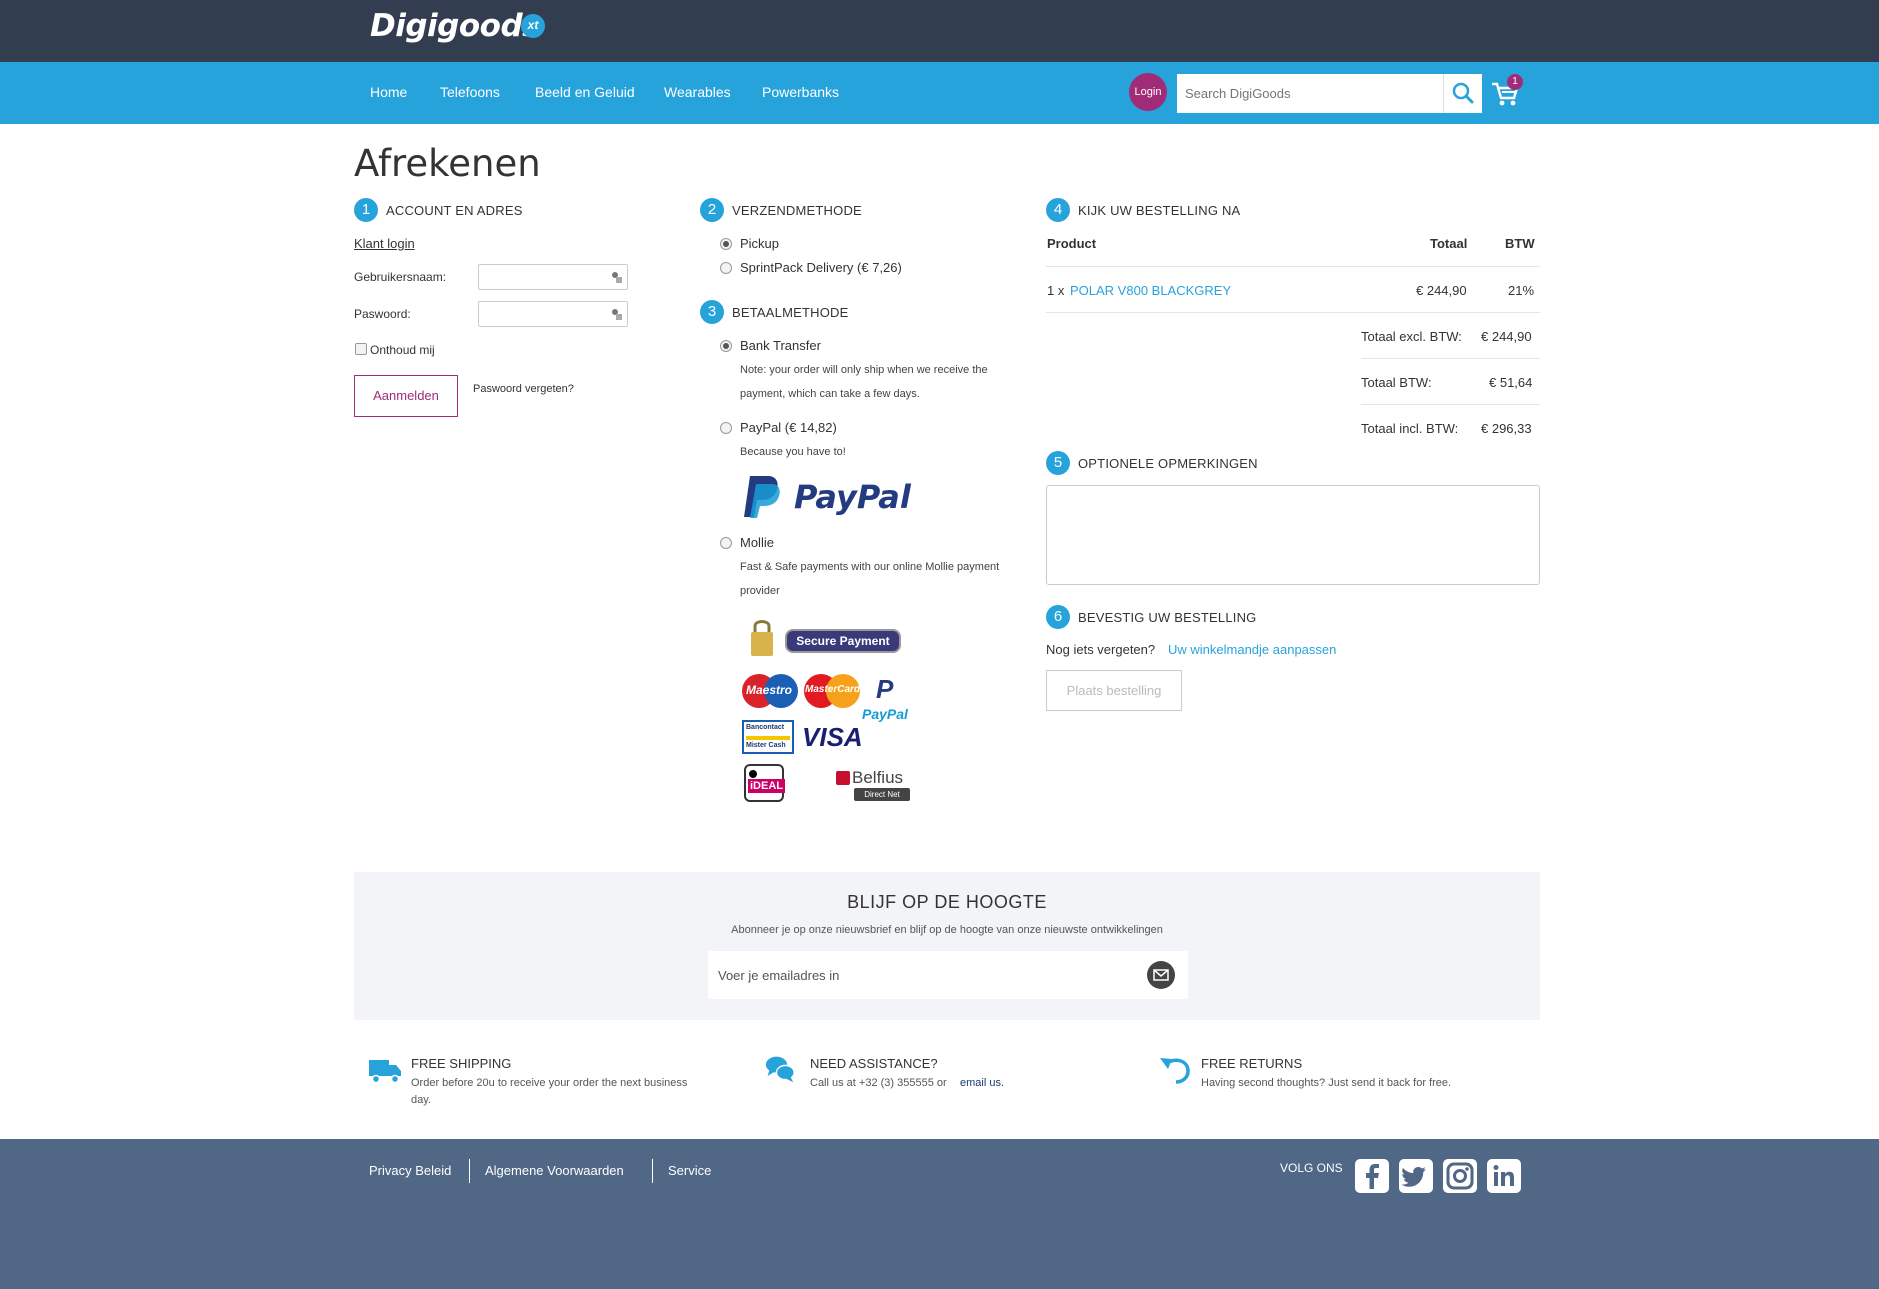  What do you see at coordinates (406, 396) in the screenshot?
I see `login-submit-button: Aanmelden` at bounding box center [406, 396].